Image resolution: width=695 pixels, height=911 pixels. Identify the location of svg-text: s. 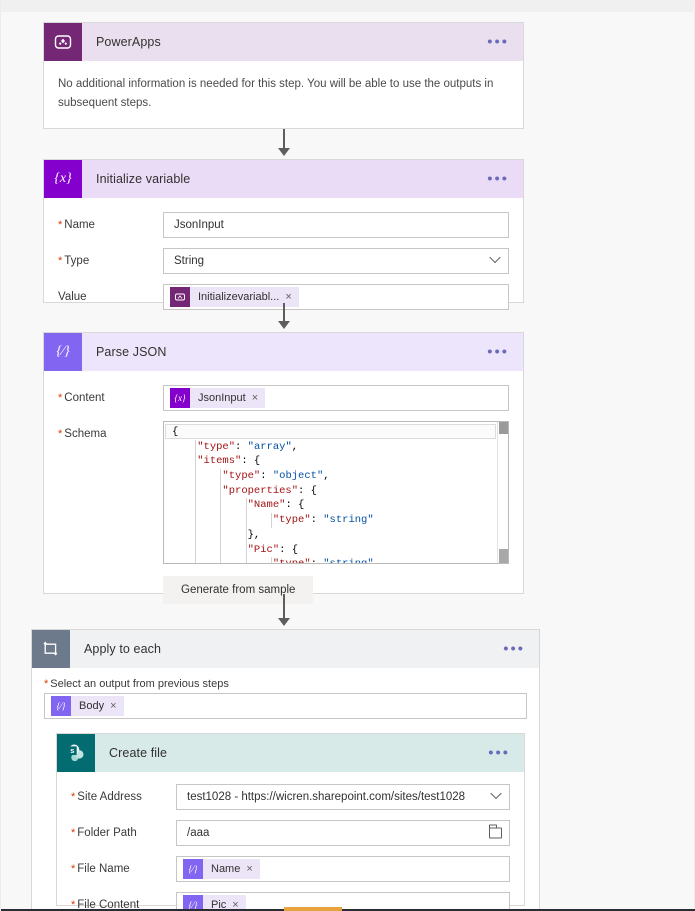
(72, 750).